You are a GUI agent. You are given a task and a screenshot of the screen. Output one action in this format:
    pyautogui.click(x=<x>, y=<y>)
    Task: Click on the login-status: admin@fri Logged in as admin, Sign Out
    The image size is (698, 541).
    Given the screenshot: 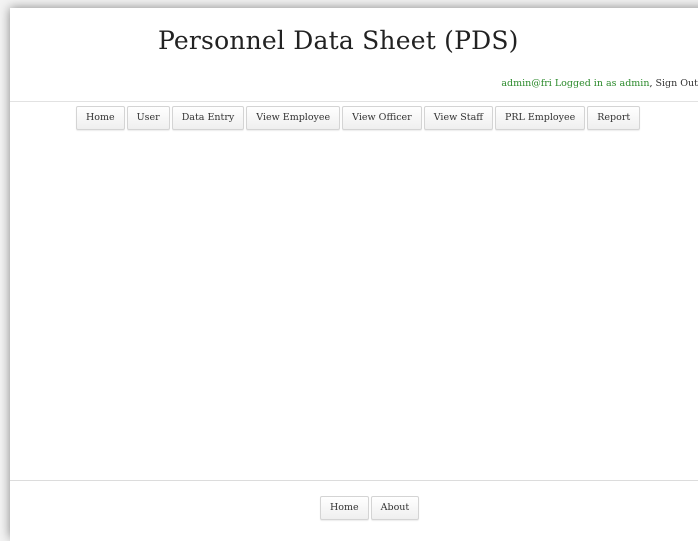 What is the action you would take?
    pyautogui.click(x=599, y=83)
    